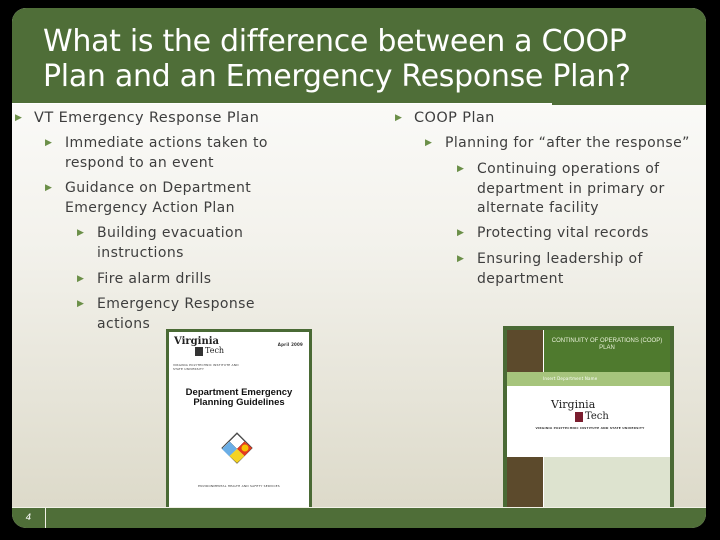 This screenshot has height=540, width=720. I want to click on cover-brown-block, so click(525, 351).